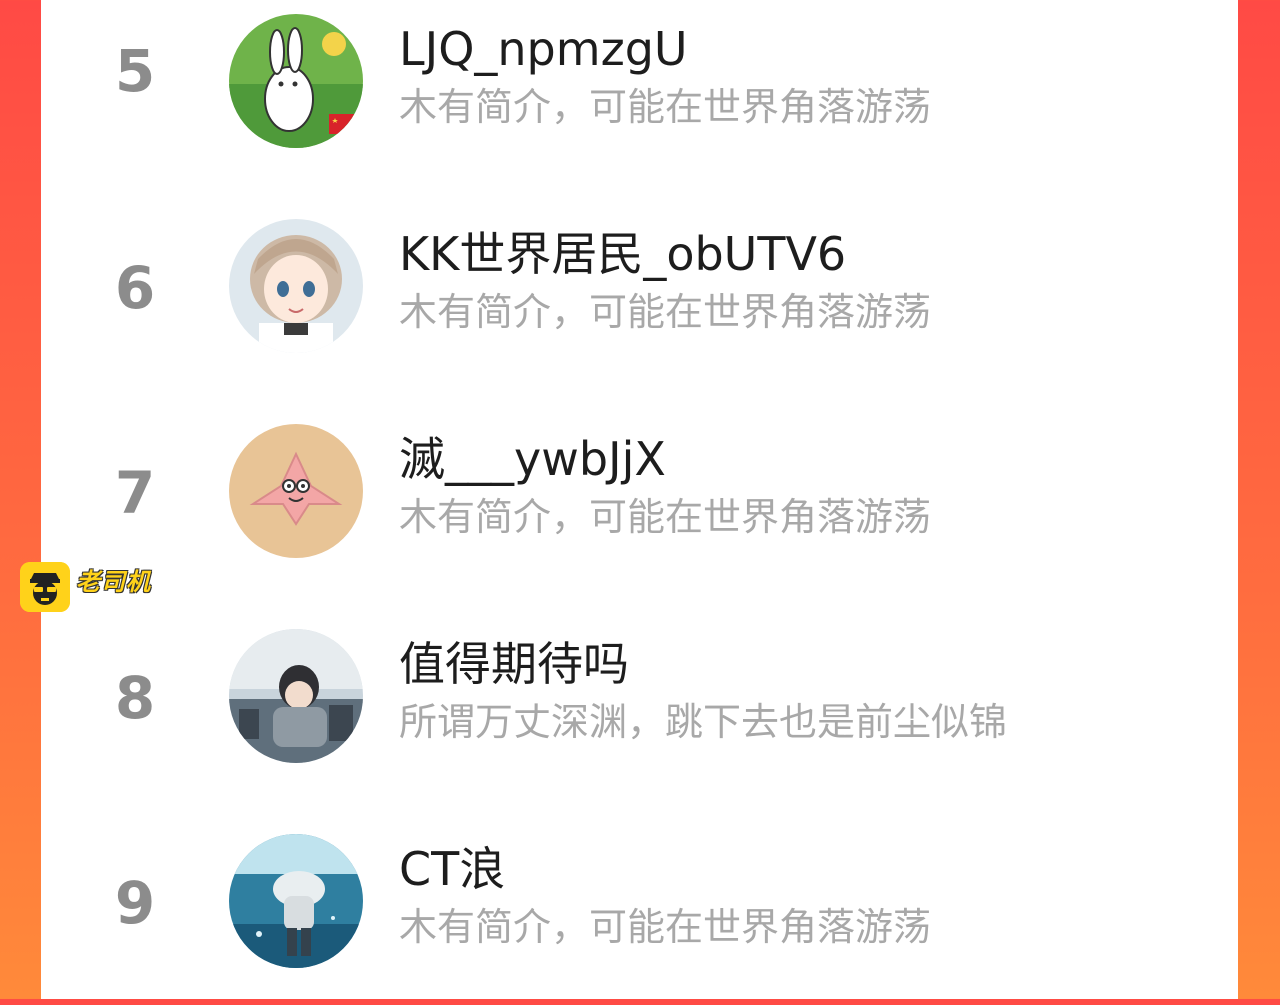  I want to click on user-name: 滅___ywbJjX, so click(532, 459).